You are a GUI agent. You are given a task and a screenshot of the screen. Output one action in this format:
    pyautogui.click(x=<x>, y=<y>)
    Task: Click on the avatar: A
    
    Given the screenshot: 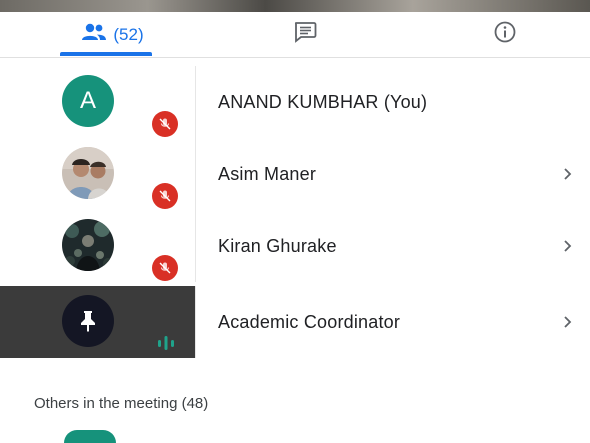 What is the action you would take?
    pyautogui.click(x=88, y=101)
    